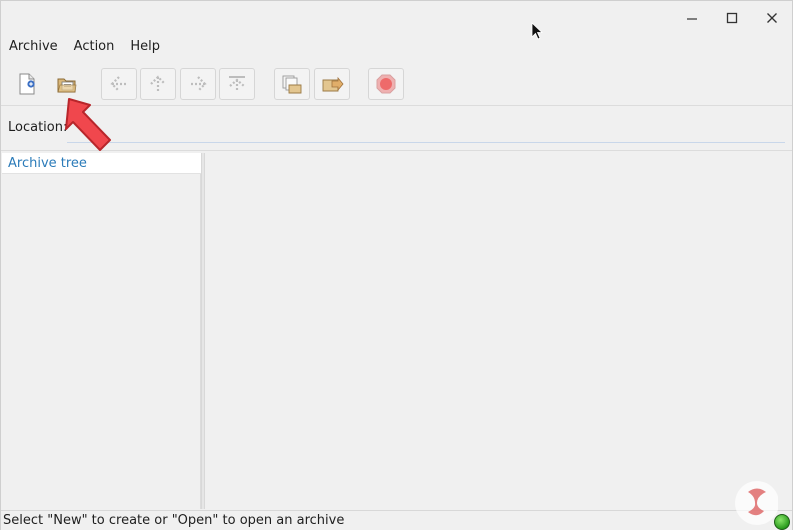 Image resolution: width=793 pixels, height=530 pixels. What do you see at coordinates (33, 47) in the screenshot?
I see `menu-archive: Archive` at bounding box center [33, 47].